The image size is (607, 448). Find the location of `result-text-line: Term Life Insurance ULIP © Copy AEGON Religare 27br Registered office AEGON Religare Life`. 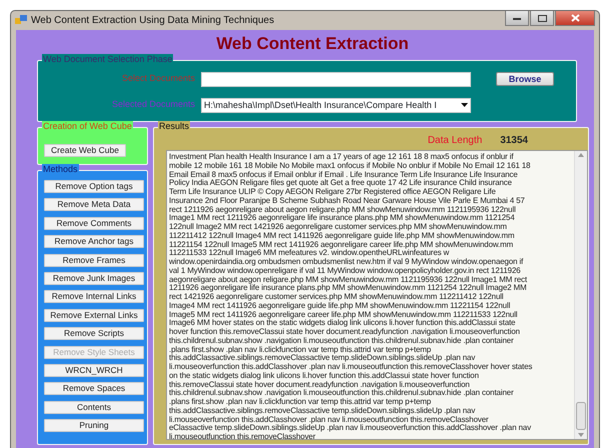

result-text-line: Term Life Insurance ULIP © Copy AEGON Religare 27br Registered office AEGON Religare Life is located at coordinates (333, 192).